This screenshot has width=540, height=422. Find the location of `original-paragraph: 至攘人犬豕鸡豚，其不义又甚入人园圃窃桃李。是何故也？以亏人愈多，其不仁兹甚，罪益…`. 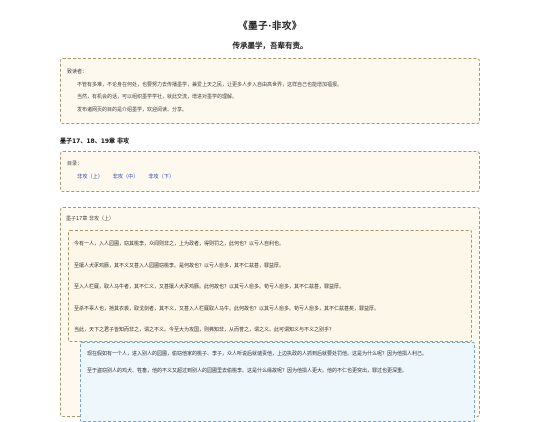

original-paragraph: 至攘人犬豕鸡豚，其不义又甚入人园圃窃桃李。是何故也？以亏人愈多，其不仁兹甚，罪益… is located at coordinates (179, 265).